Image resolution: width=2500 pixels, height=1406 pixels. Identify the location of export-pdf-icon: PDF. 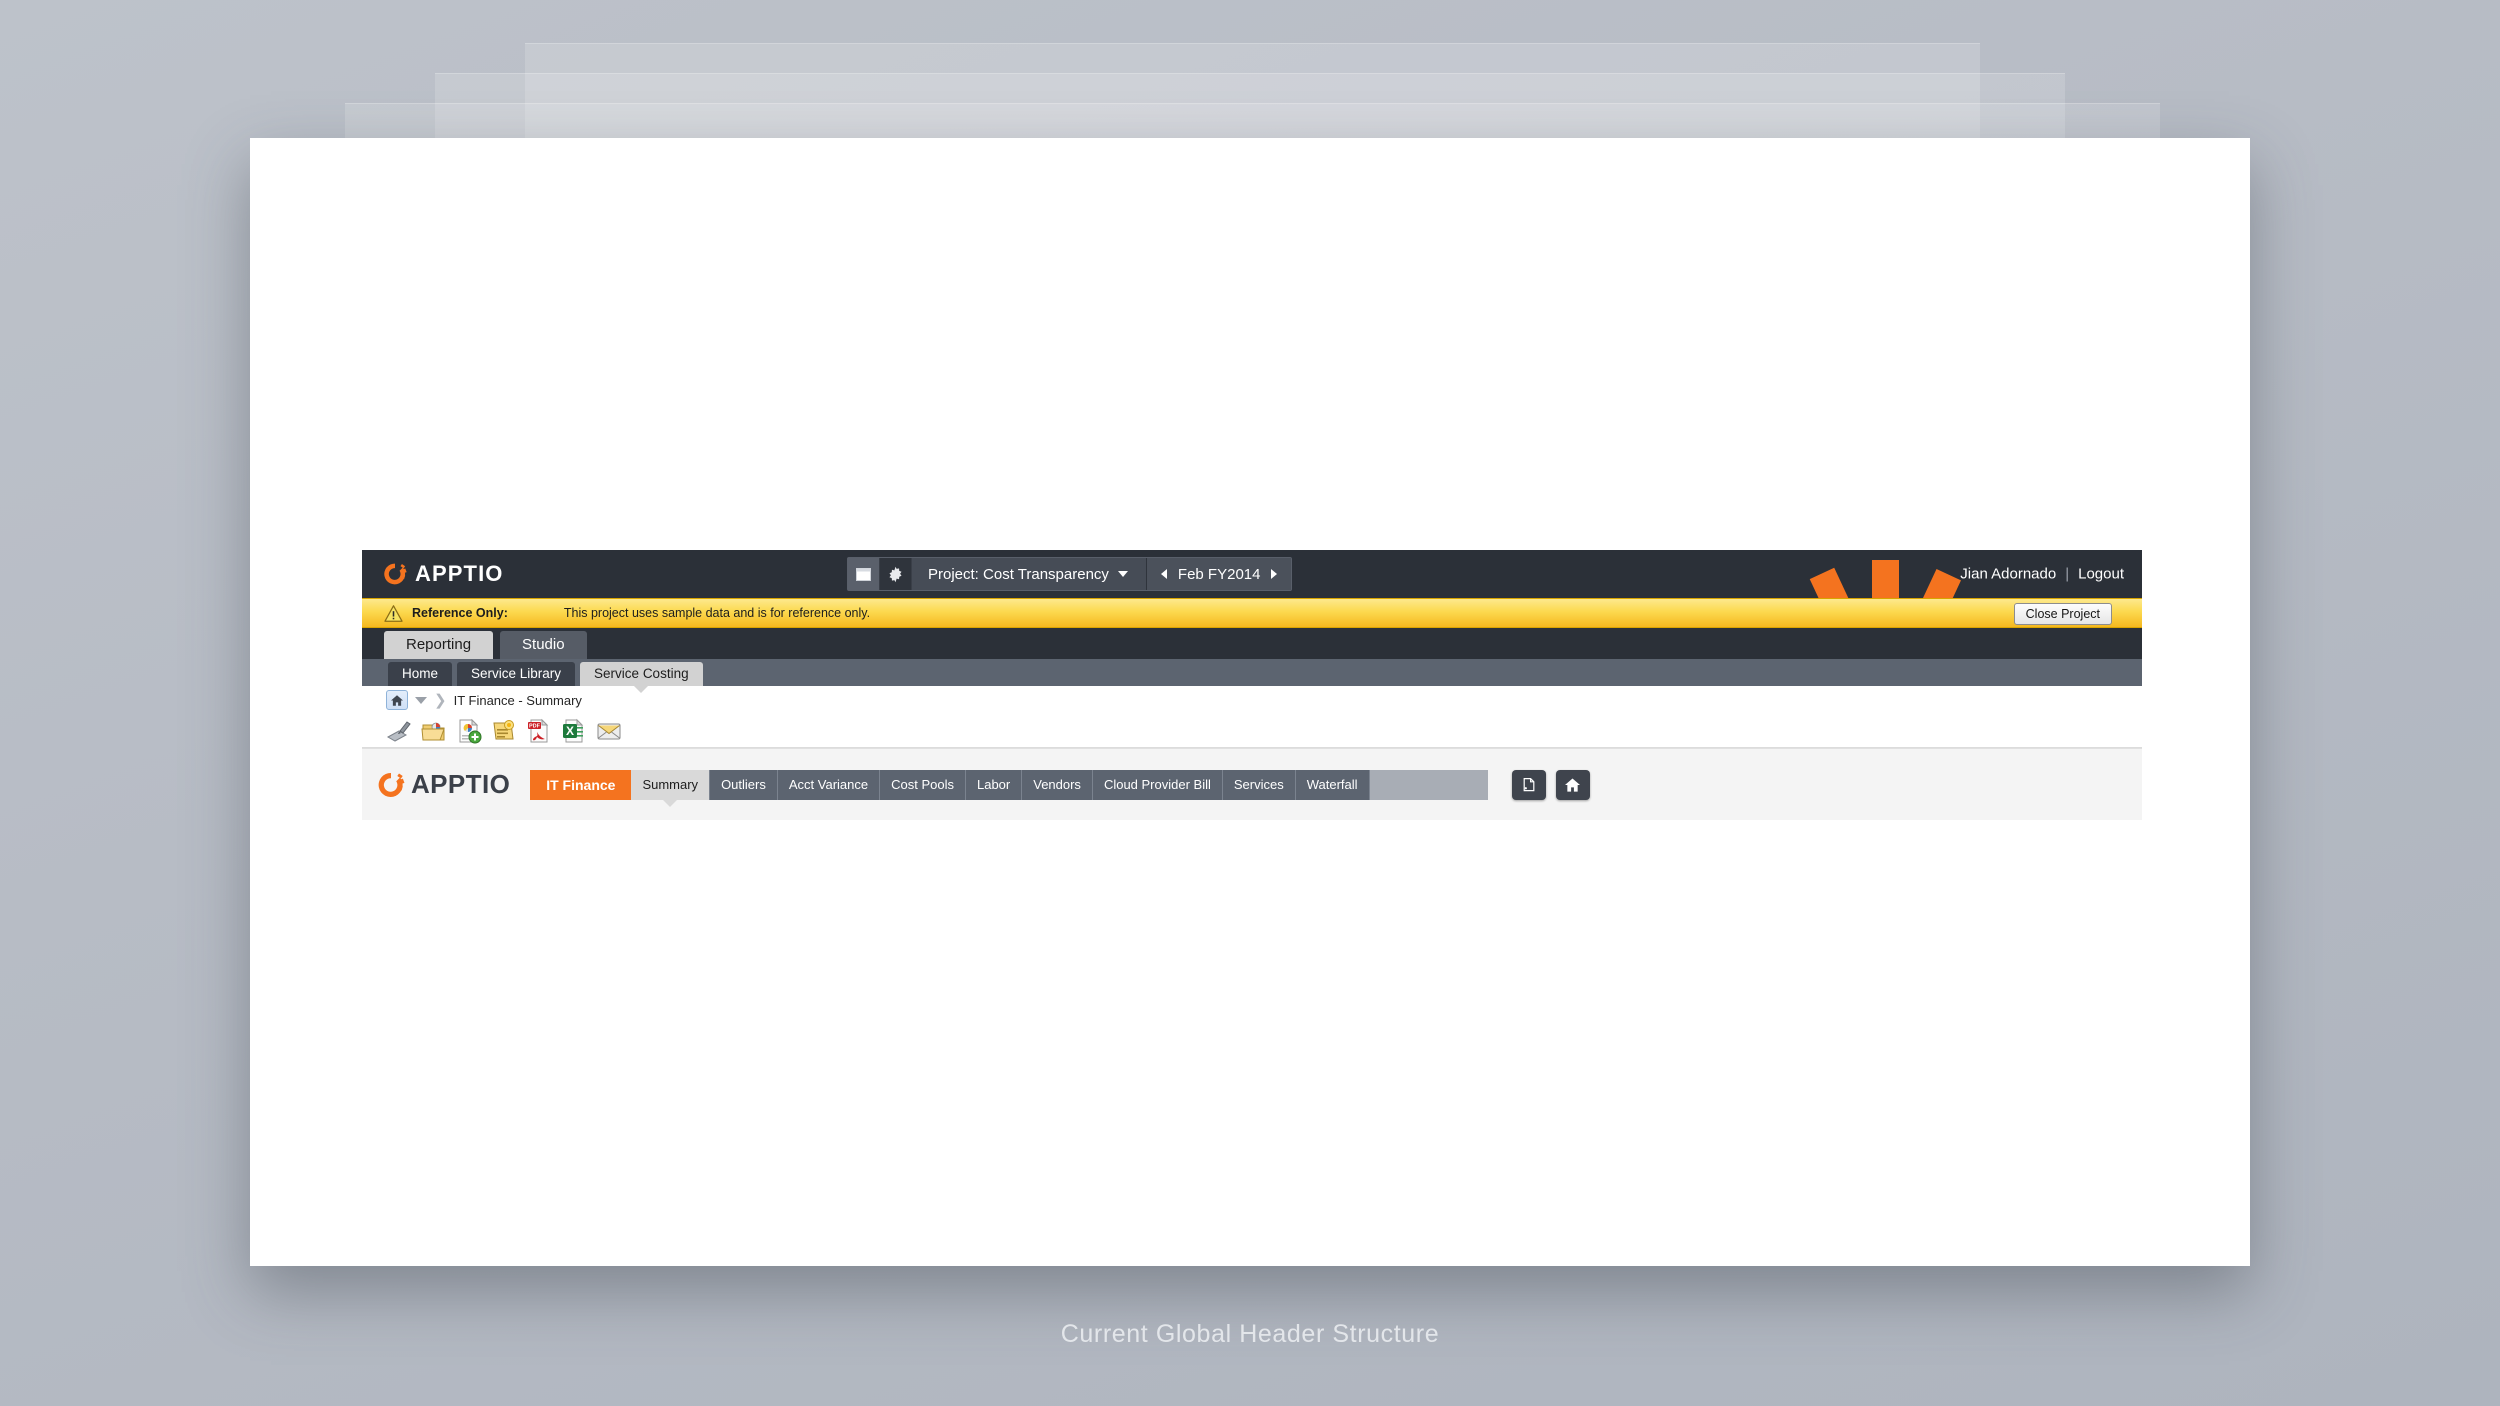
(539, 731).